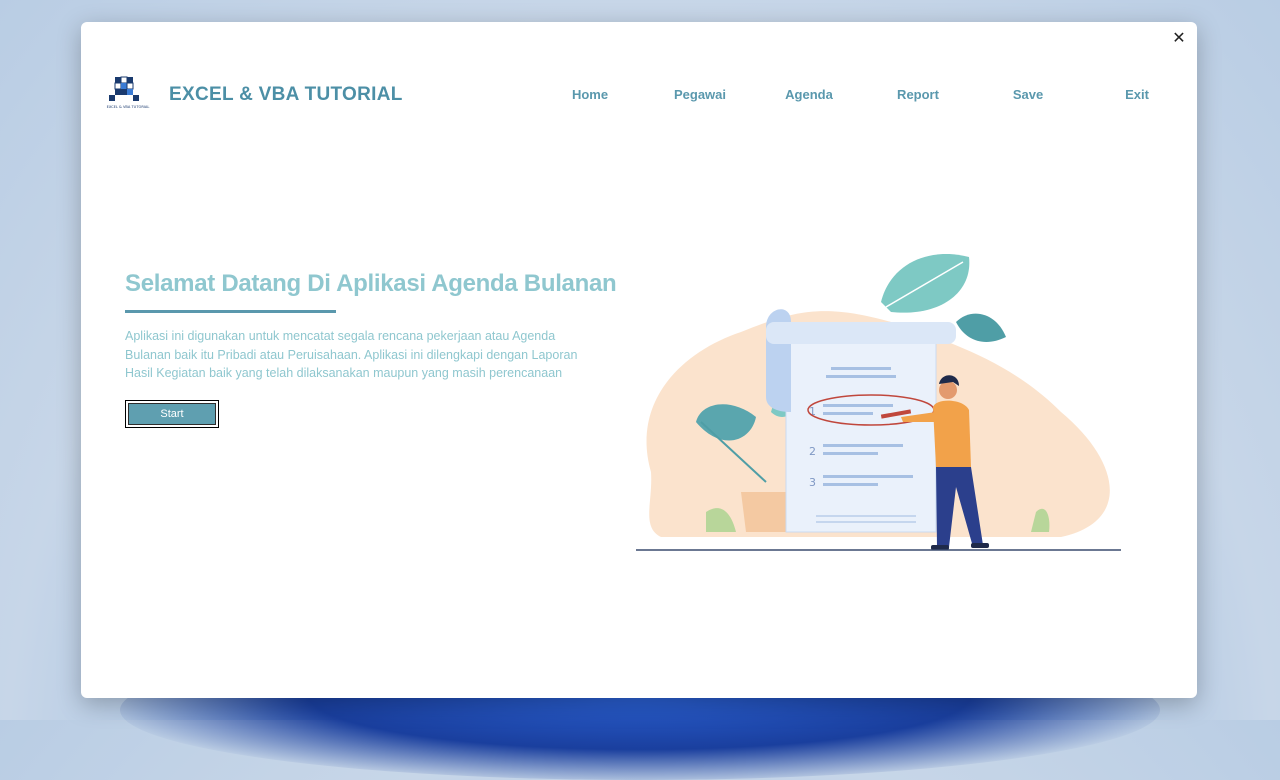 The height and width of the screenshot is (780, 1280). Describe the element at coordinates (766, 512) in the screenshot. I see `plant-pot` at that location.